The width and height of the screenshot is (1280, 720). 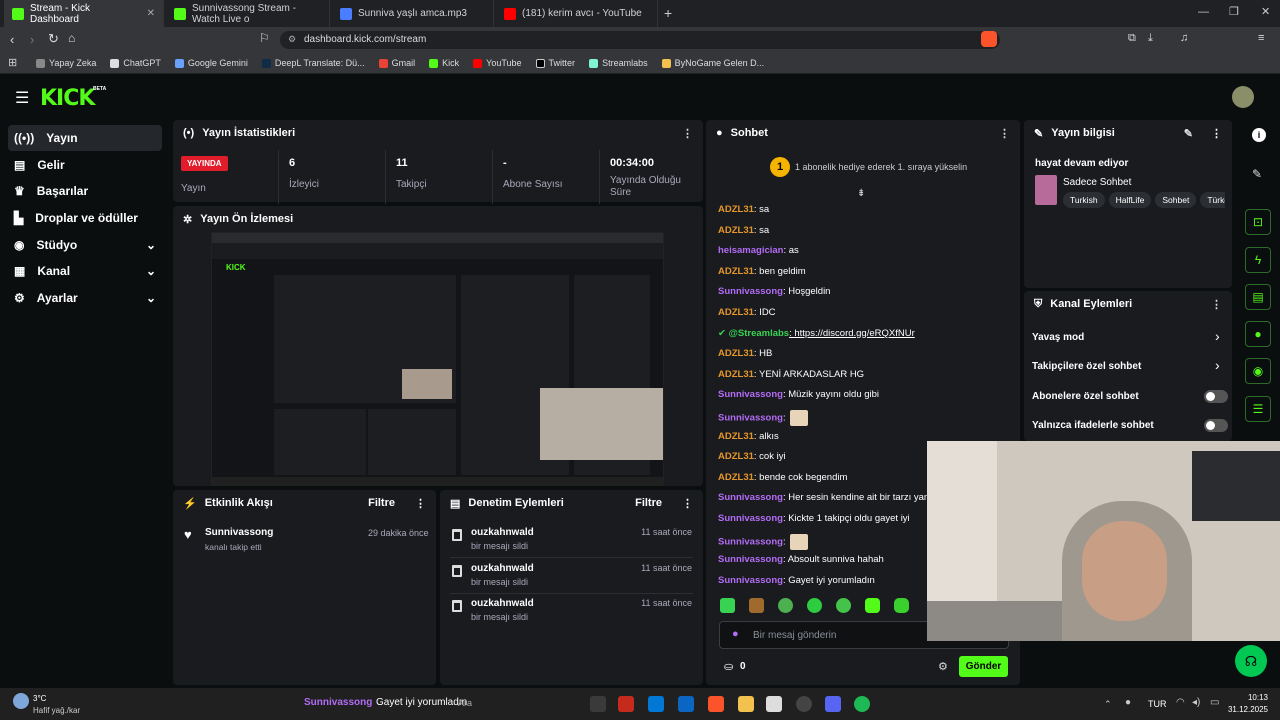 What do you see at coordinates (1255, 697) in the screenshot?
I see `clock-time: 10:13` at bounding box center [1255, 697].